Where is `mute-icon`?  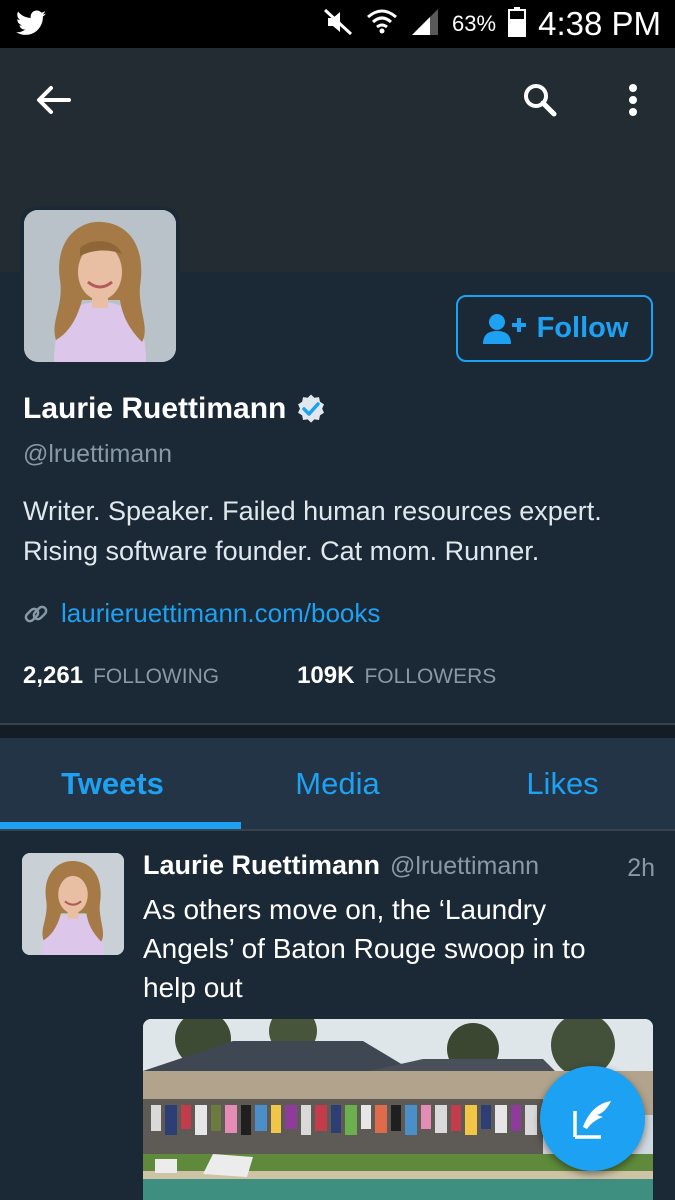
mute-icon is located at coordinates (338, 24).